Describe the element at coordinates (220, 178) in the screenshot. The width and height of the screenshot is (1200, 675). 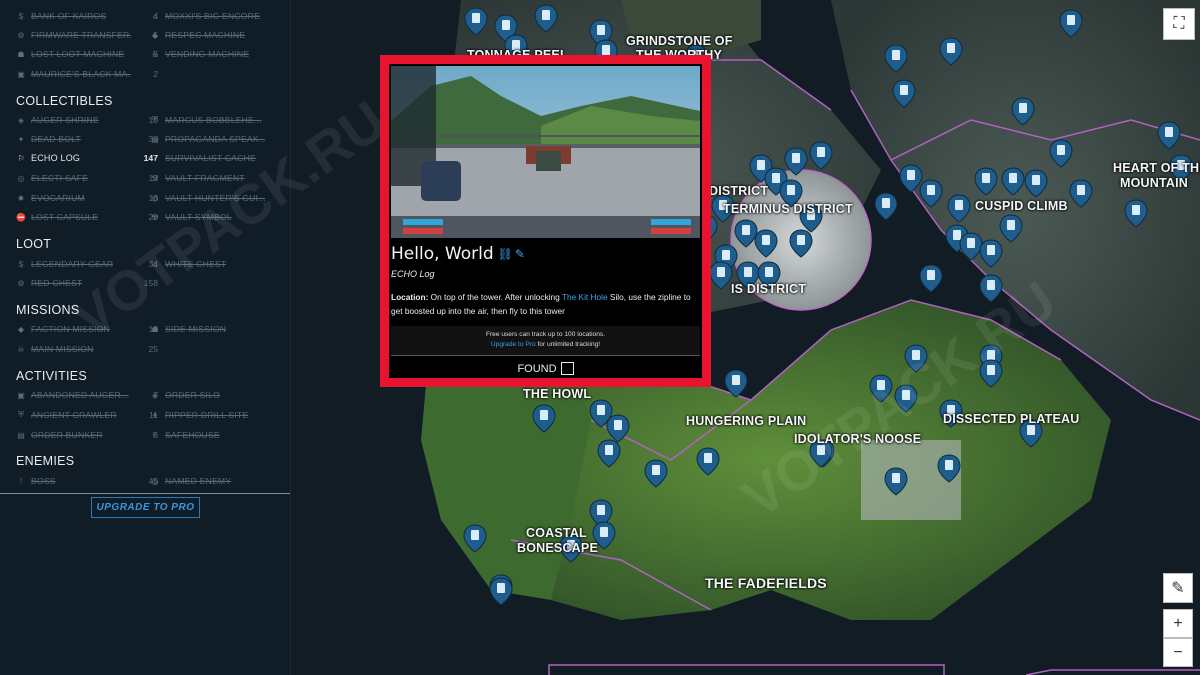
I see `filter-item: ⚒ VAULT FRAGMENT 9` at that location.